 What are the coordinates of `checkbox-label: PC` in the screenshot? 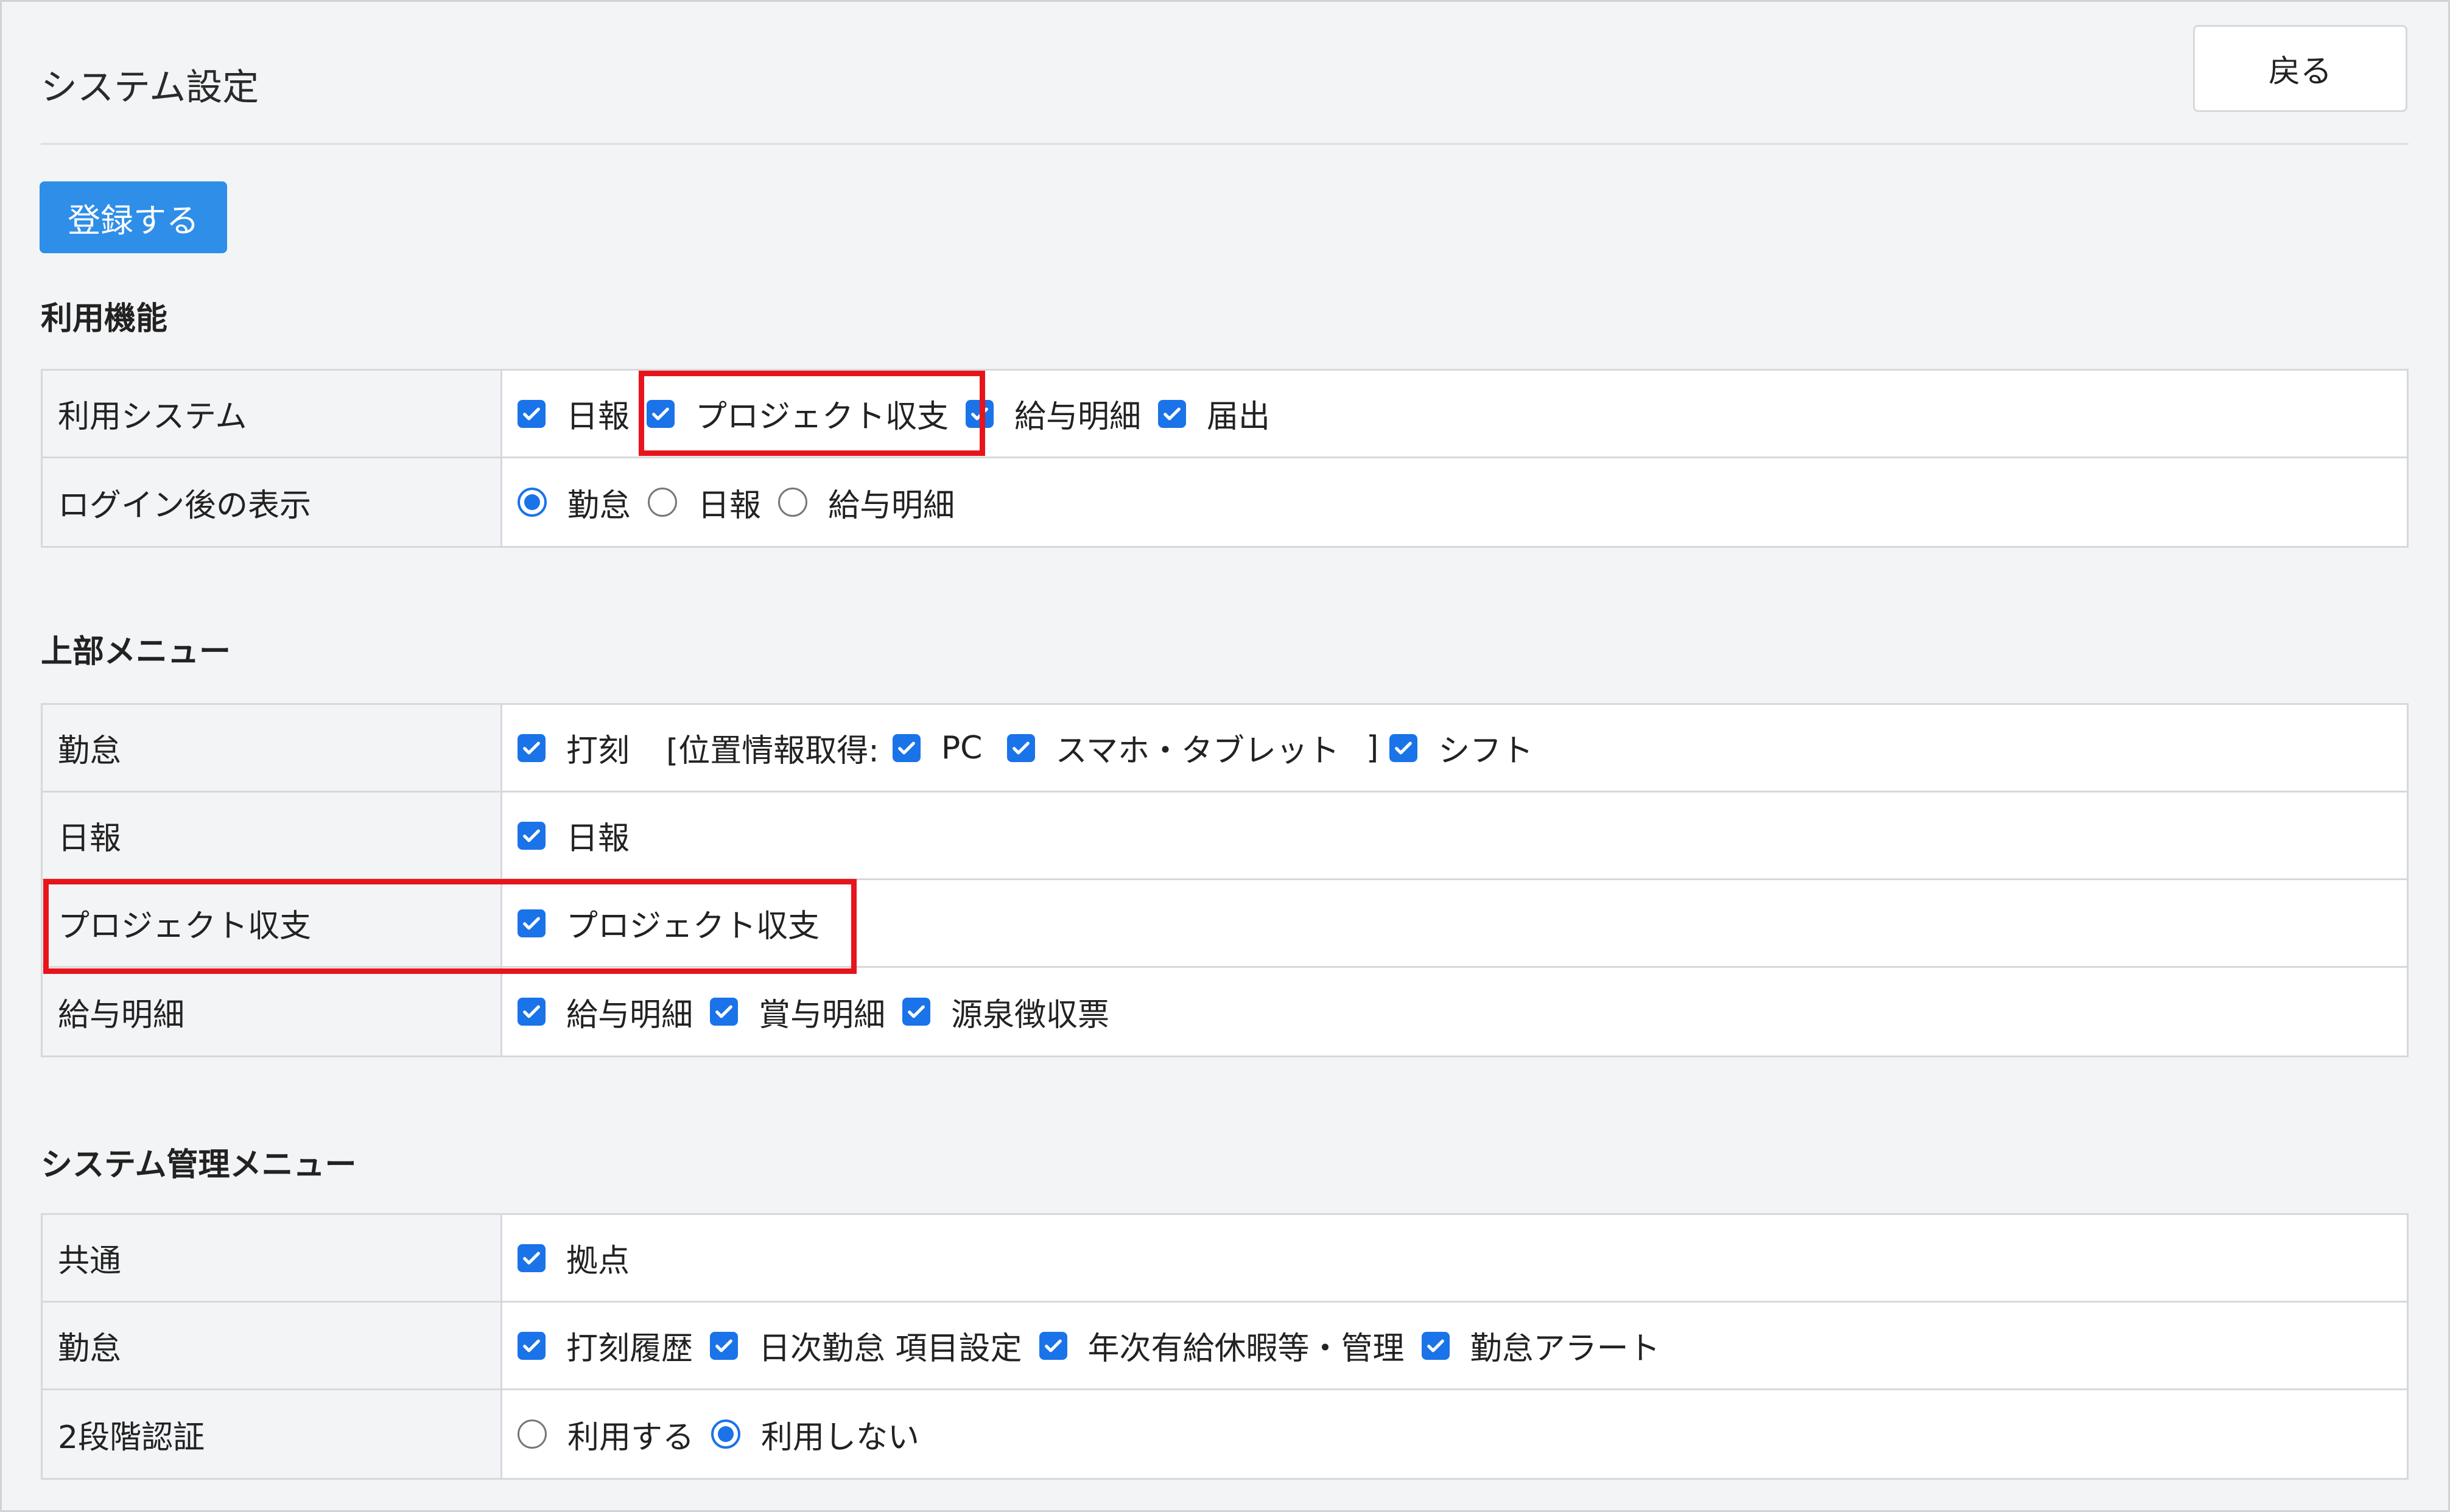 It's located at (962, 747).